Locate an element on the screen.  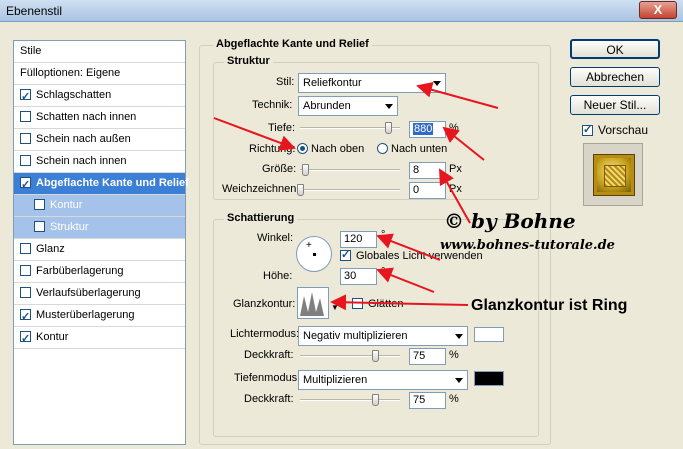
highlight-mode-select: Negativ multiplizieren is located at coordinates (383, 336).